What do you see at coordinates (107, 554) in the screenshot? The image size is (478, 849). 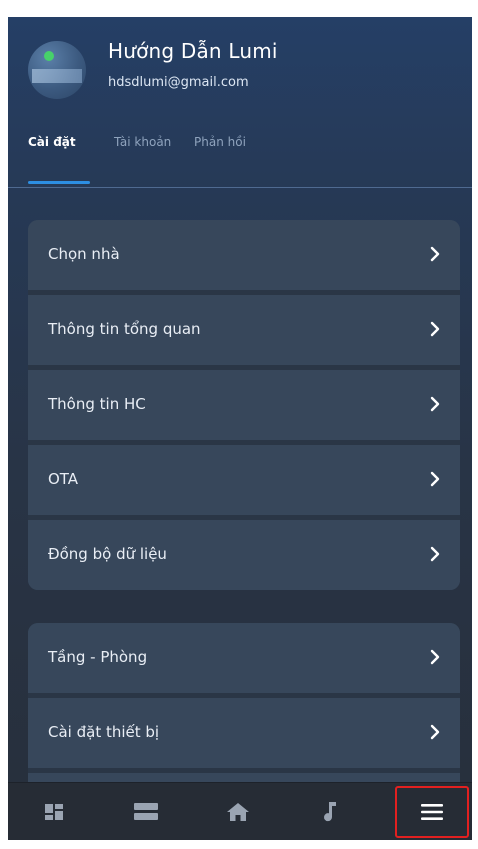 I see `menu-item-label: Đồng bộ dữ liệu` at bounding box center [107, 554].